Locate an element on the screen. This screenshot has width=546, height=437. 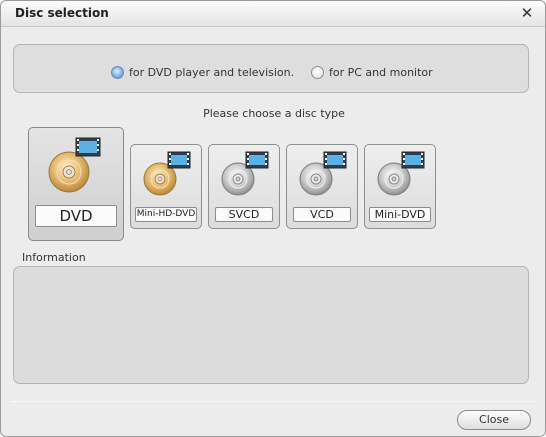
disc-option-vcd: VCD is located at coordinates (322, 186).